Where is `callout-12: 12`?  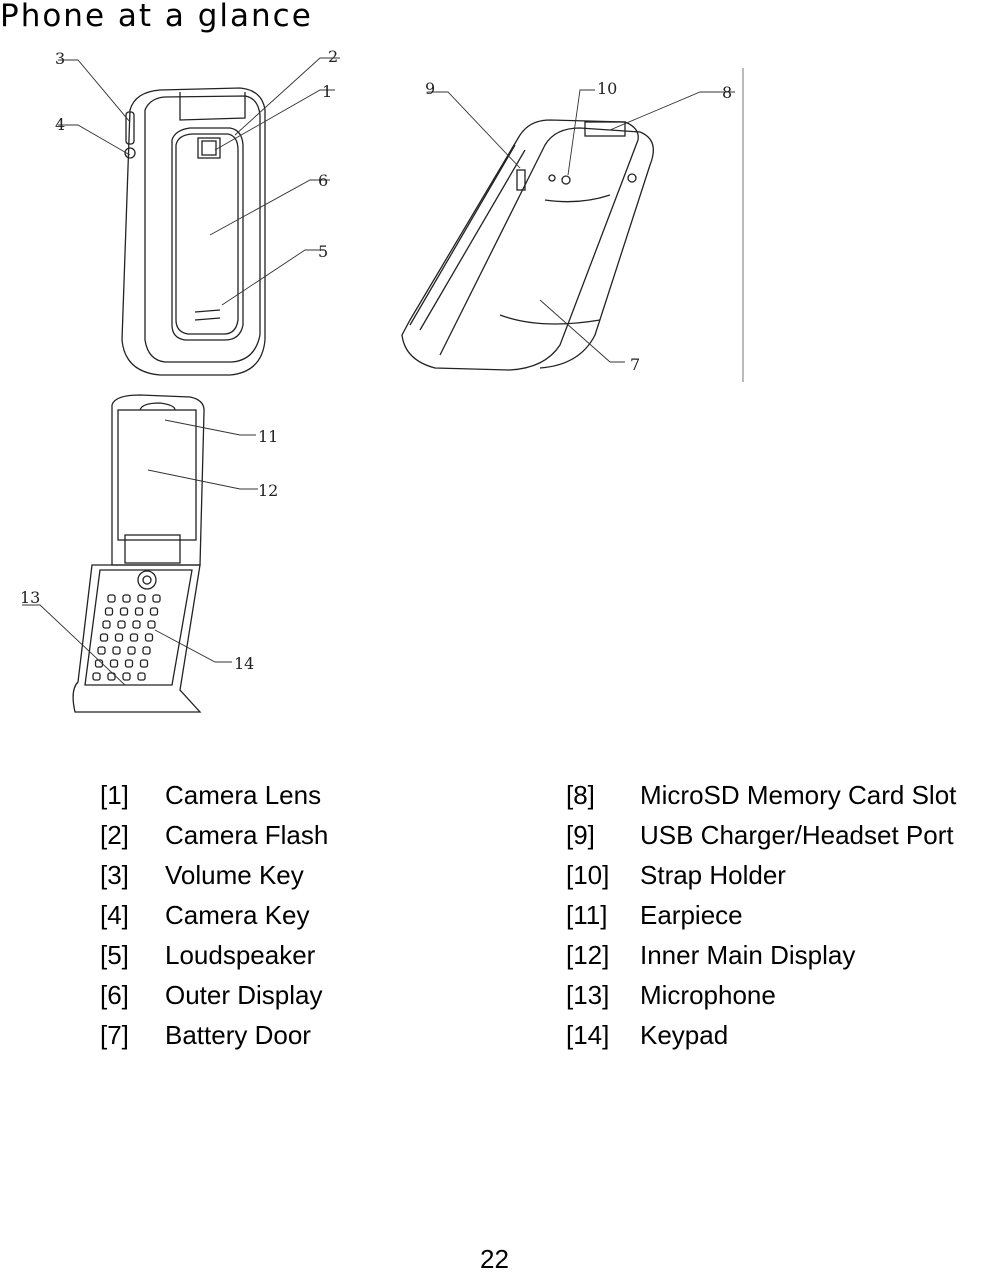 callout-12: 12 is located at coordinates (268, 490).